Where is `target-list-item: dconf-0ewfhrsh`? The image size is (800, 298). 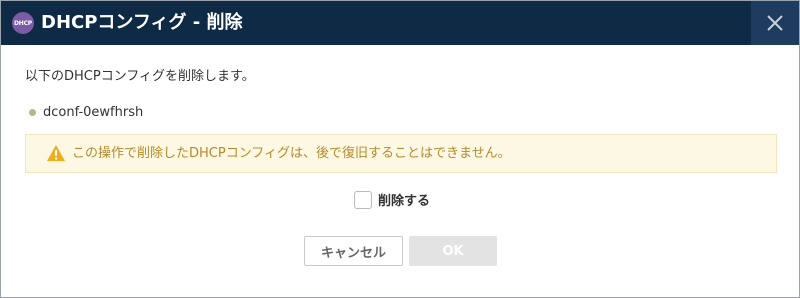 target-list-item: dconf-0ewfhrsh is located at coordinates (86, 112).